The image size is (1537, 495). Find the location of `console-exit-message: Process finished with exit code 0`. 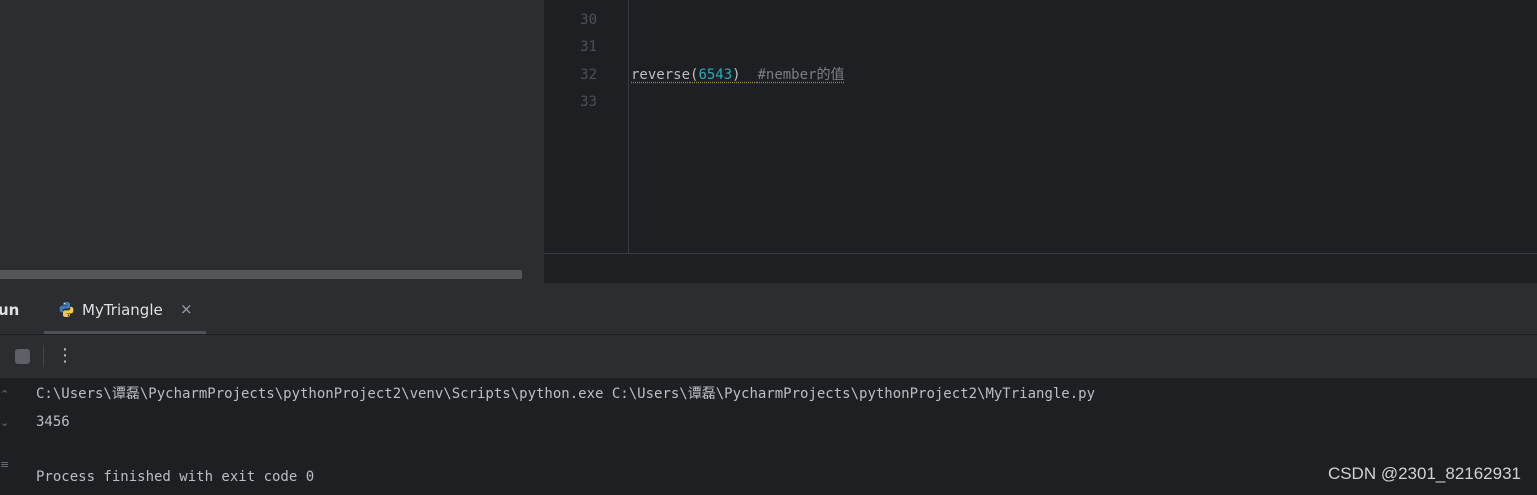

console-exit-message: Process finished with exit code 0 is located at coordinates (175, 477).